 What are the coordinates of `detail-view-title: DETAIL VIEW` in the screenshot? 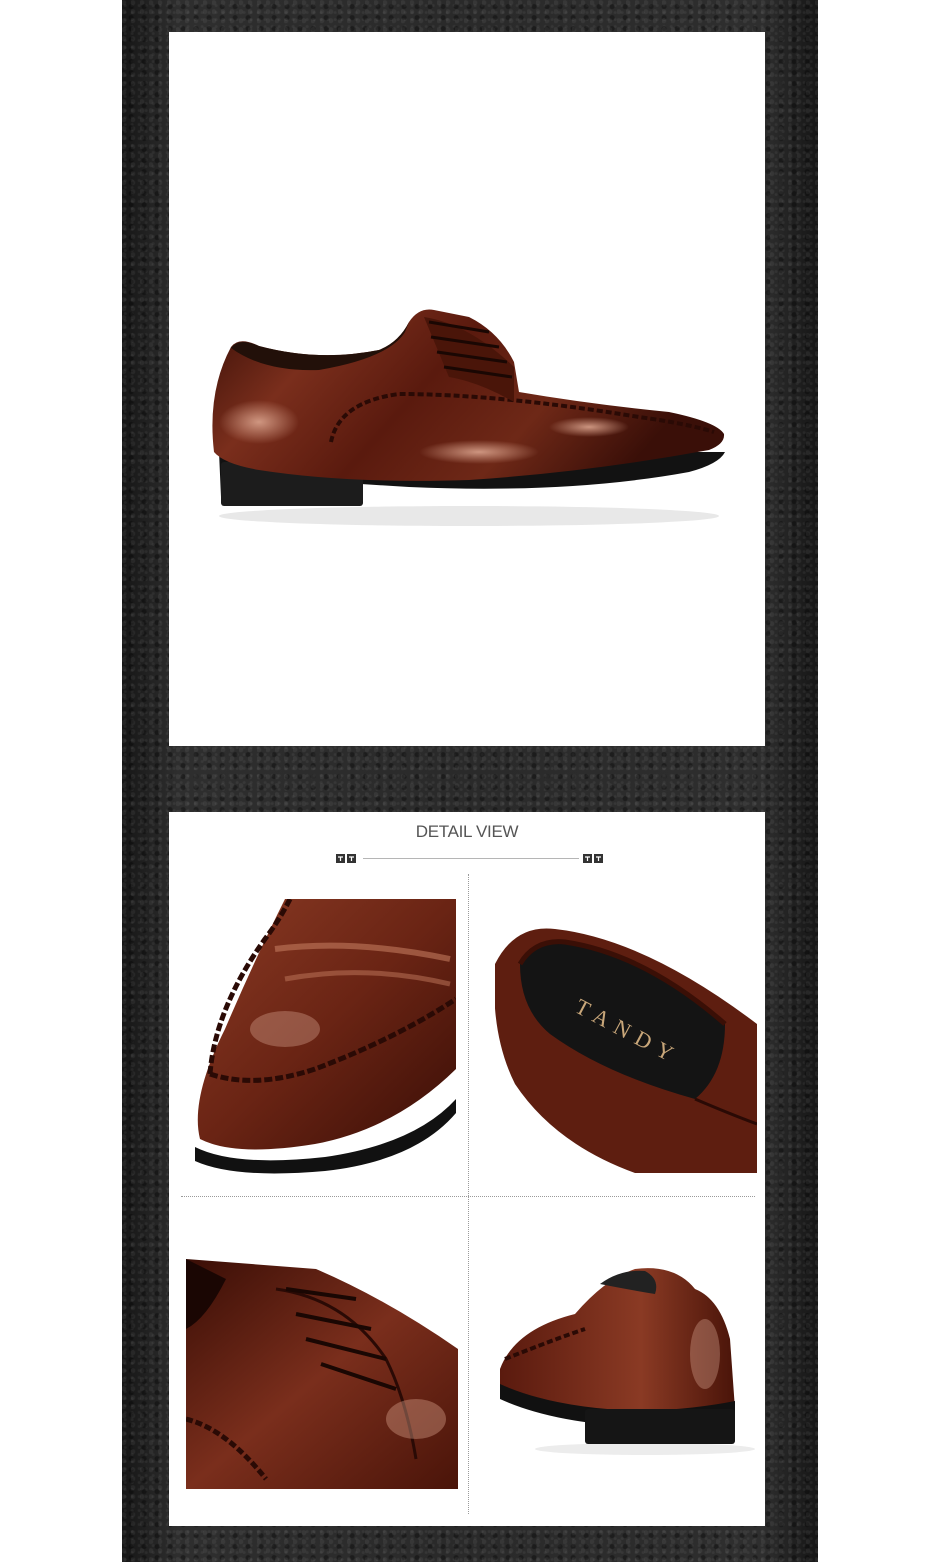 It's located at (467, 831).